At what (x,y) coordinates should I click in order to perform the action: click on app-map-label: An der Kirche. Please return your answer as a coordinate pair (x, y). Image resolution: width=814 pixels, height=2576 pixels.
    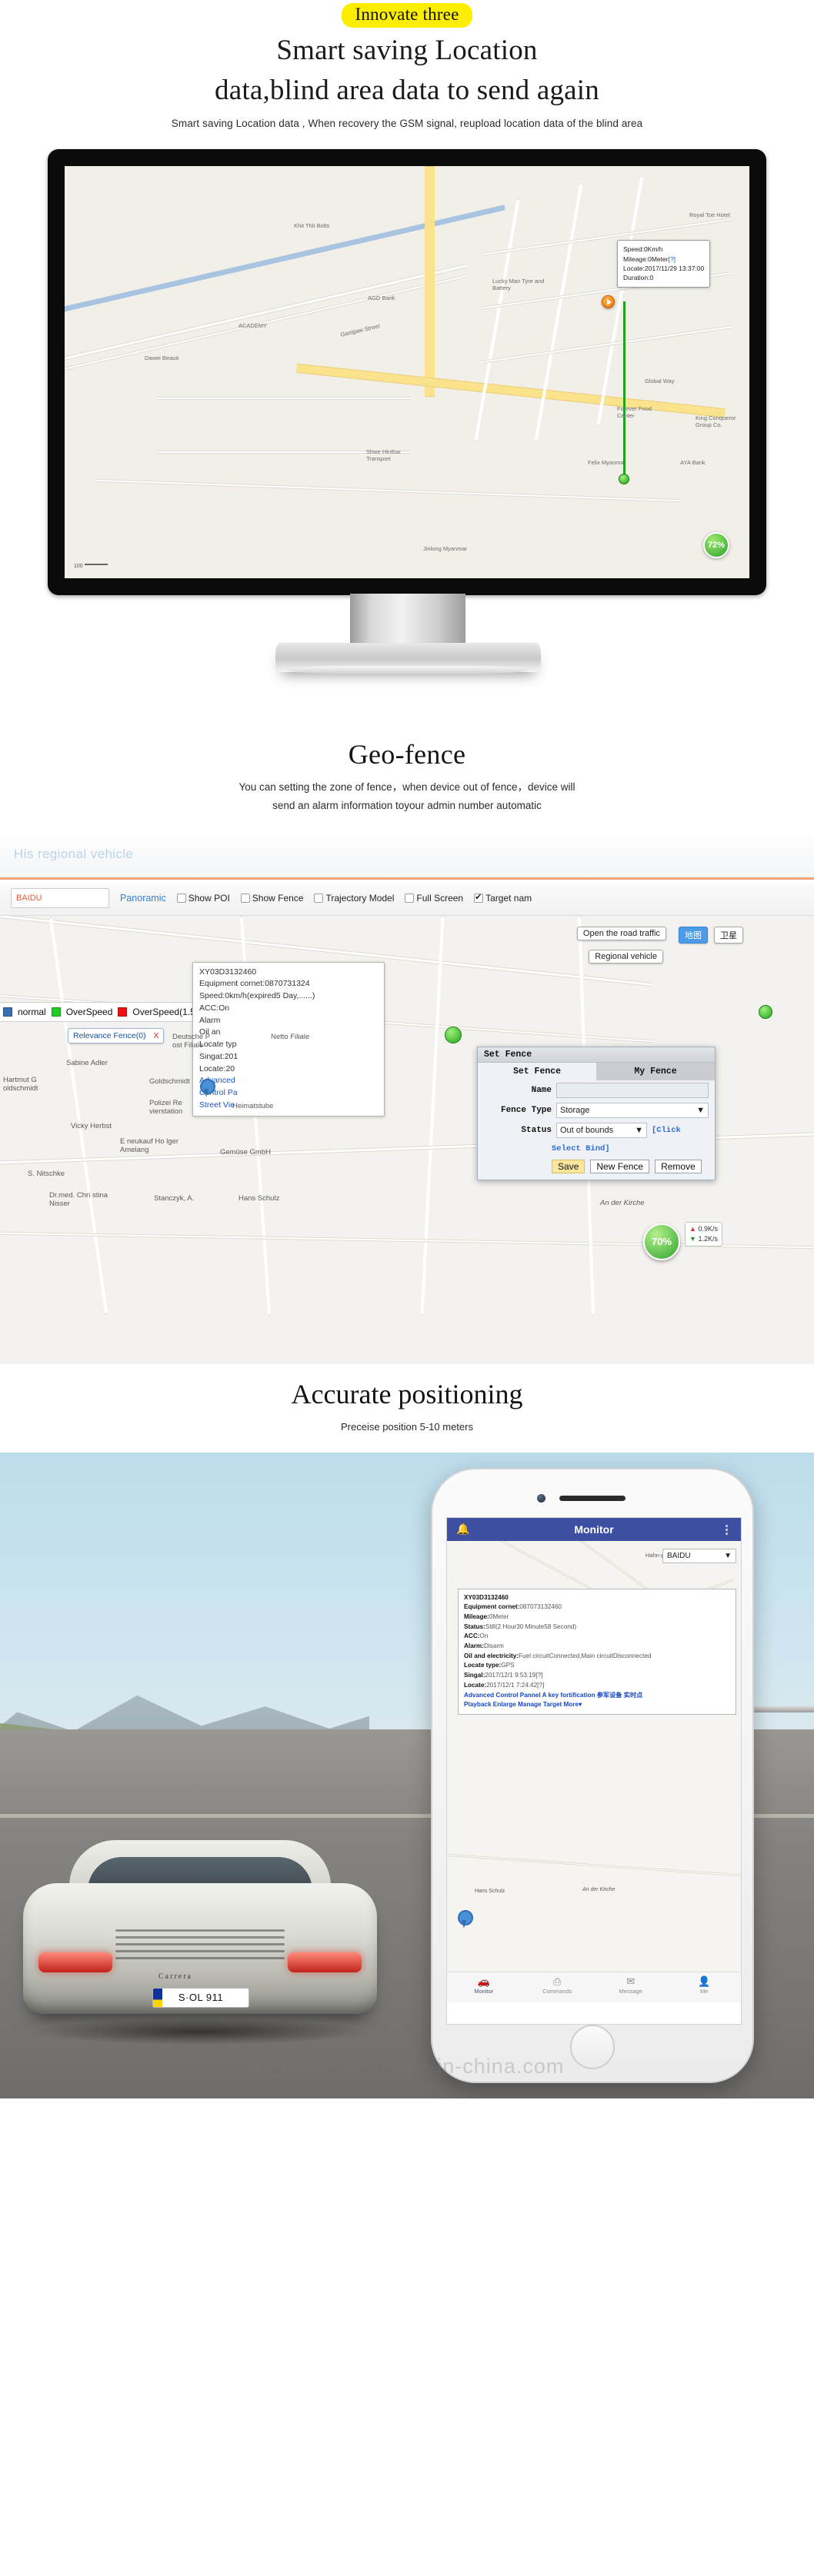
    Looking at the image, I should click on (599, 1889).